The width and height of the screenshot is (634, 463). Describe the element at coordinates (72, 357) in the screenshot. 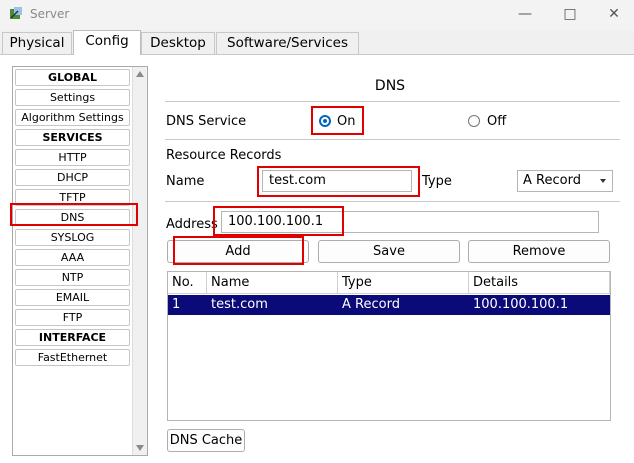

I see `sidebar-item-fastethernet: FastEthernet` at that location.